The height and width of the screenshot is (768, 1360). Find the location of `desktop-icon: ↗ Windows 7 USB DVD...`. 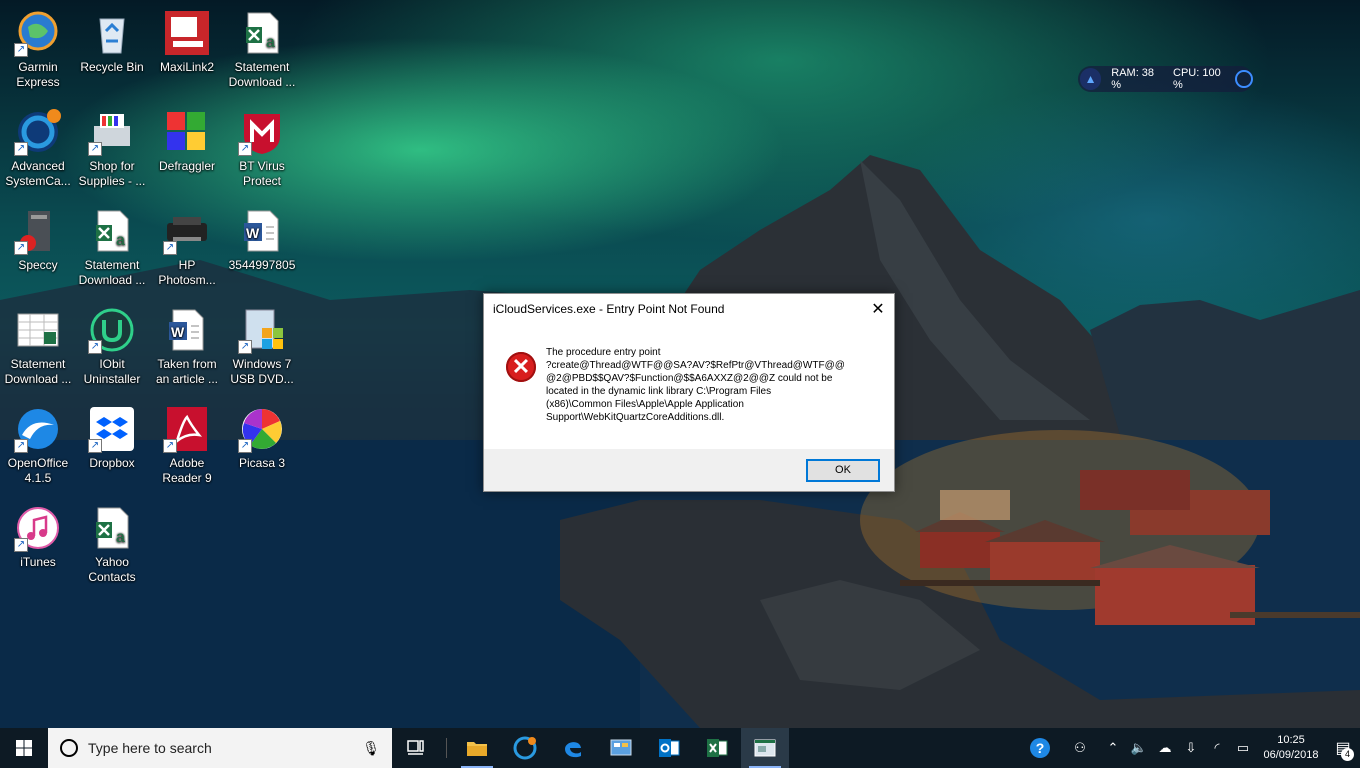

desktop-icon: ↗ Windows 7 USB DVD... is located at coordinates (262, 344).